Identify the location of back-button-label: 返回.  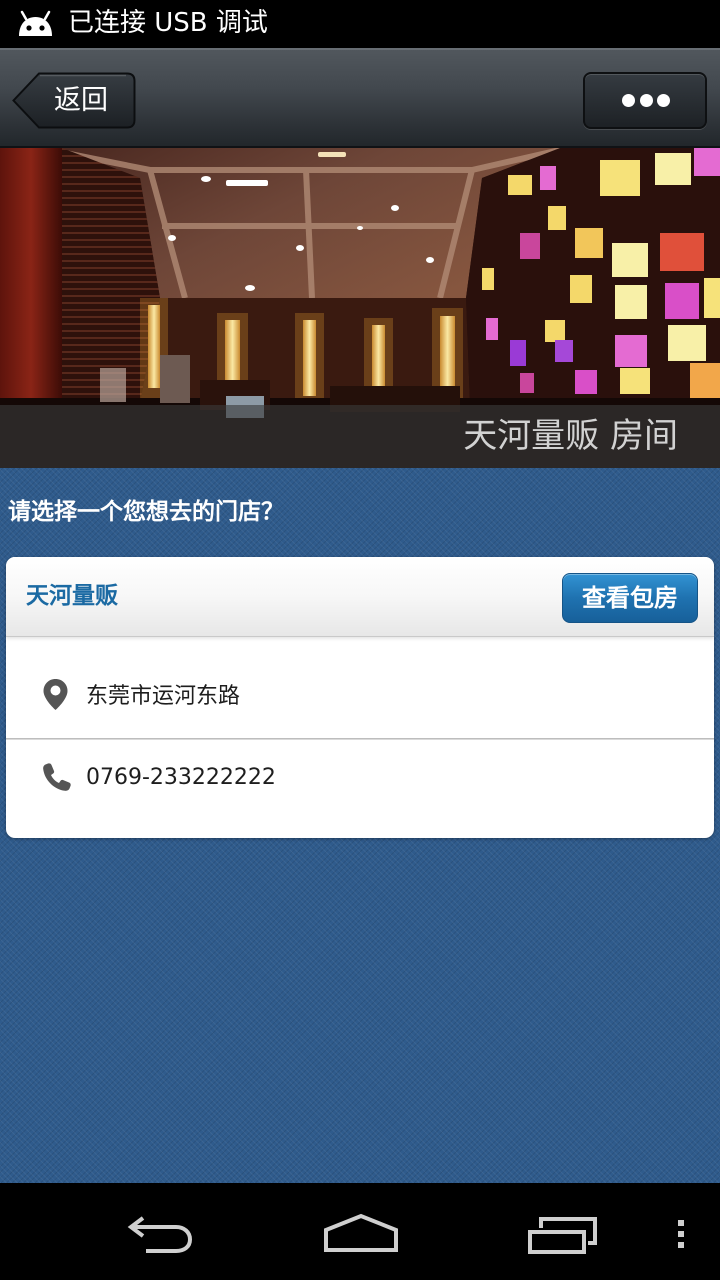
(81, 100).